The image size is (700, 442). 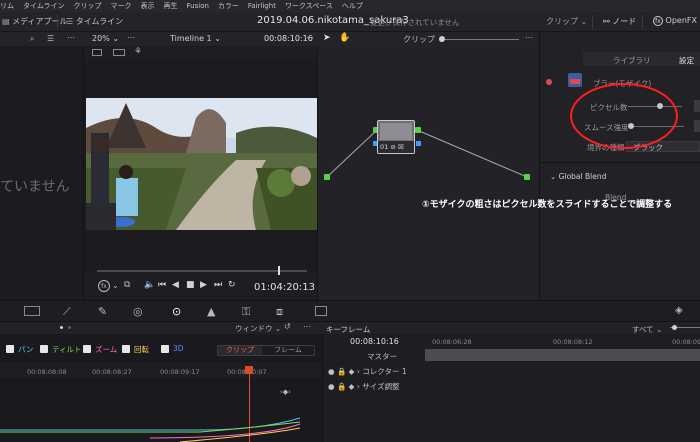 What do you see at coordinates (190, 285) in the screenshot?
I see `stop-icon: ■` at bounding box center [190, 285].